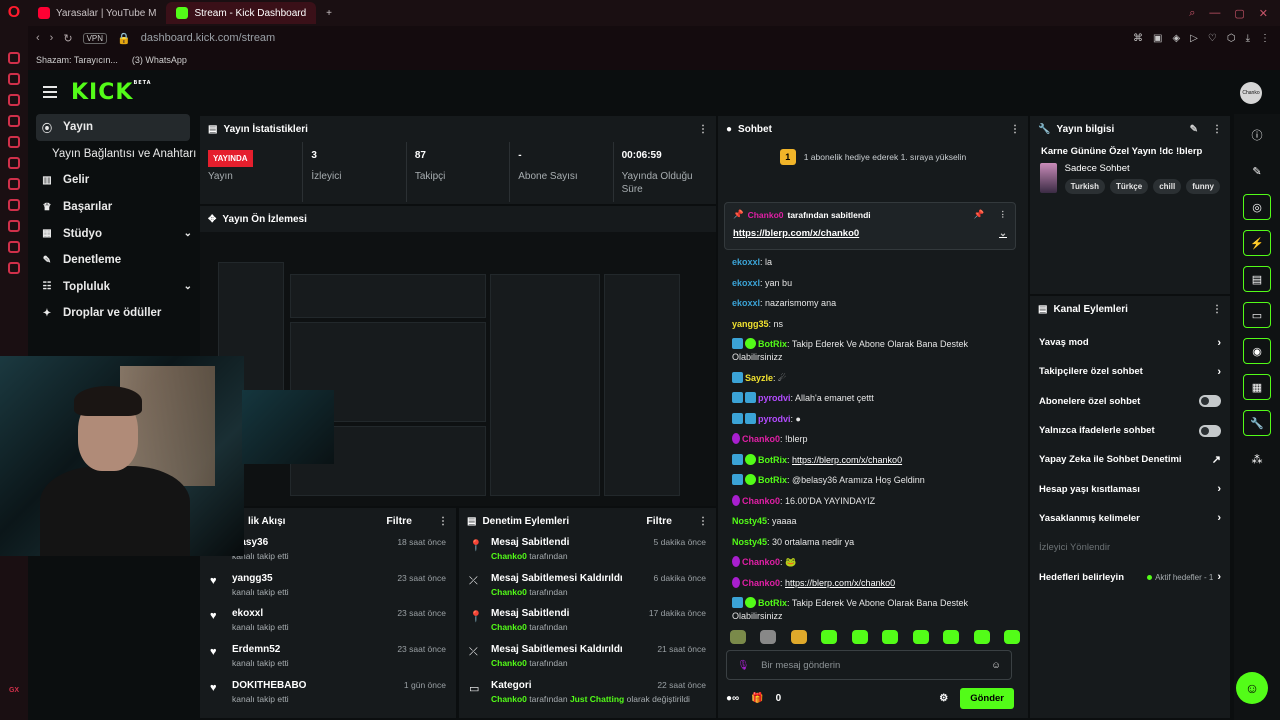  Describe the element at coordinates (1192, 13) in the screenshot. I see `search-icon: ⌕` at that location.